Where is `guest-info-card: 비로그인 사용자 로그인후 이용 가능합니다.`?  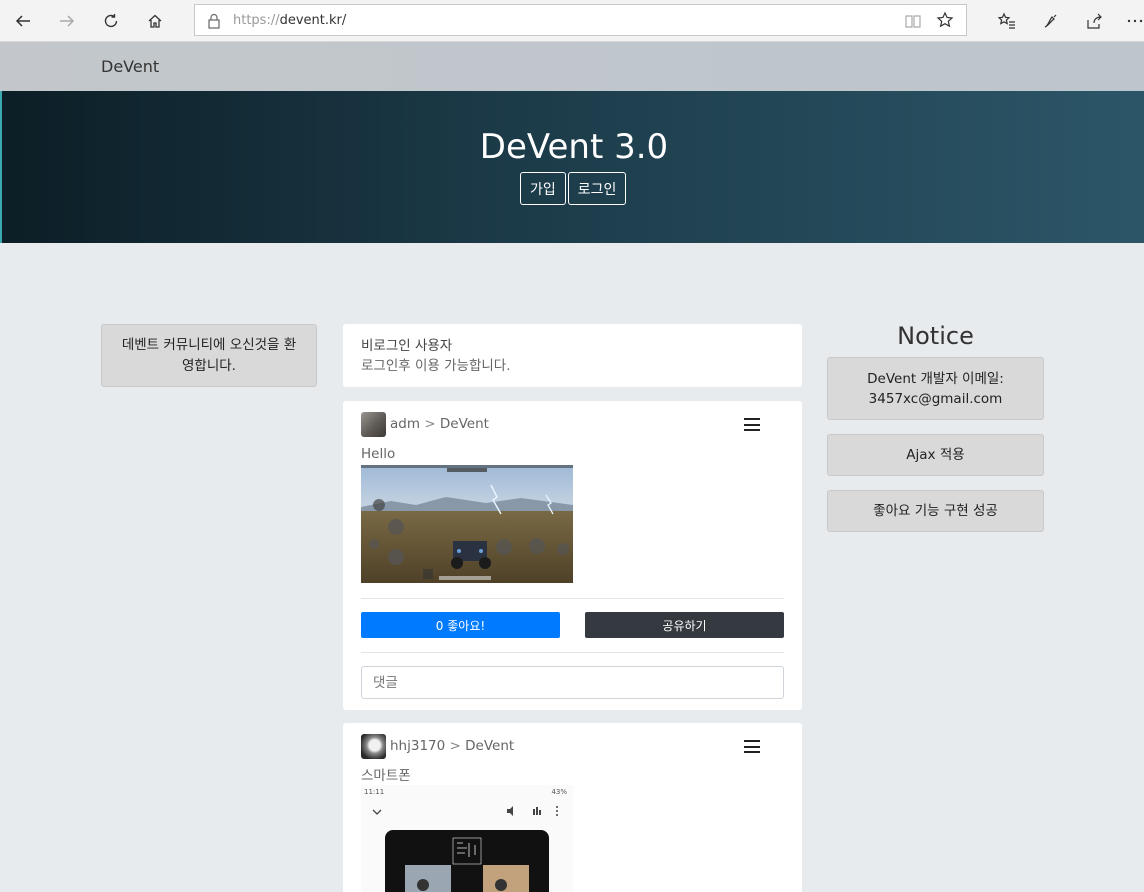 guest-info-card: 비로그인 사용자 로그인후 이용 가능합니다. is located at coordinates (572, 355).